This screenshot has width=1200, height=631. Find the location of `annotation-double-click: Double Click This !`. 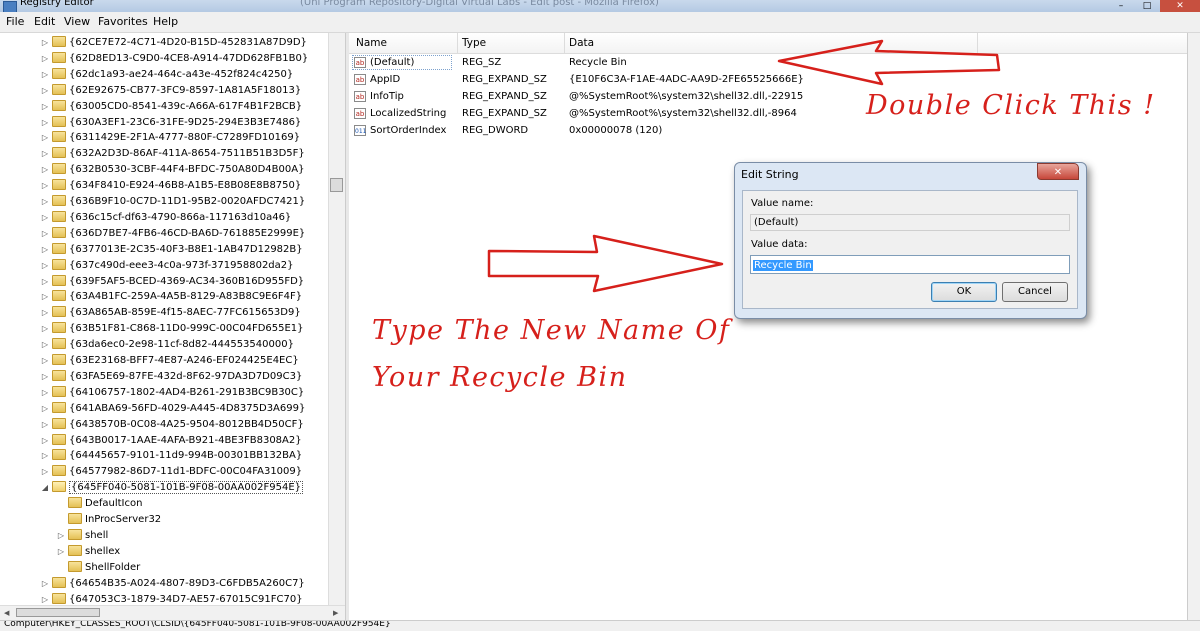

annotation-double-click: Double Click This ! is located at coordinates (1011, 105).